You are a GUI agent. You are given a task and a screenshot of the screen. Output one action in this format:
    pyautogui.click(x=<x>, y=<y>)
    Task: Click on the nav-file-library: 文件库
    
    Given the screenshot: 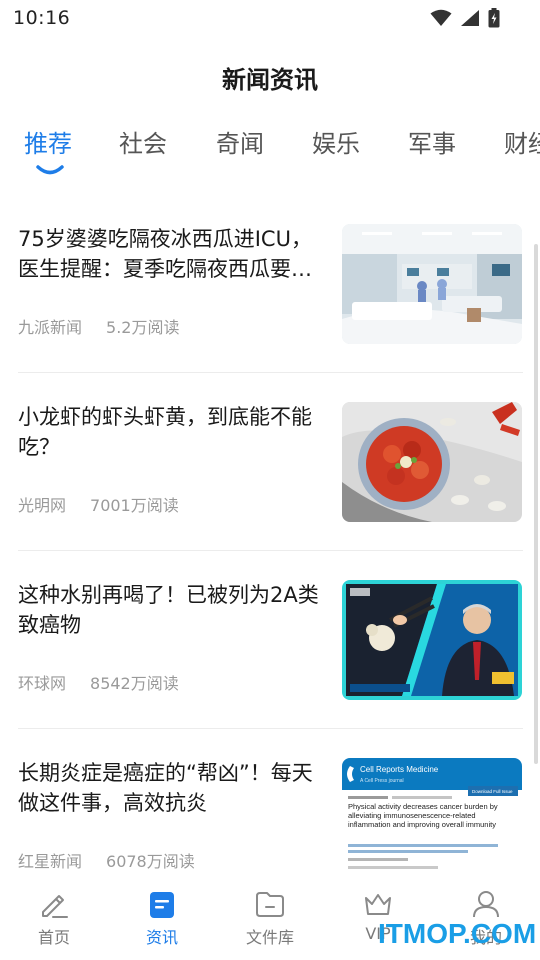 What is the action you would take?
    pyautogui.click(x=270, y=919)
    